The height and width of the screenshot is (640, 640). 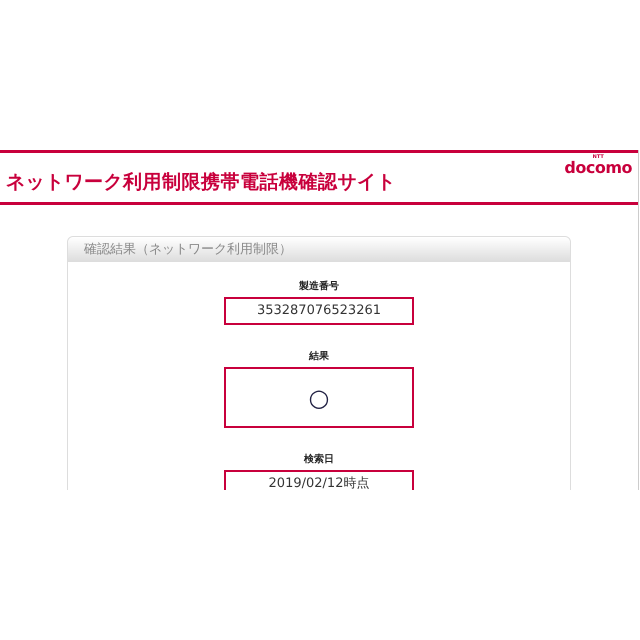 What do you see at coordinates (319, 286) in the screenshot?
I see `field-label: 製造番号` at bounding box center [319, 286].